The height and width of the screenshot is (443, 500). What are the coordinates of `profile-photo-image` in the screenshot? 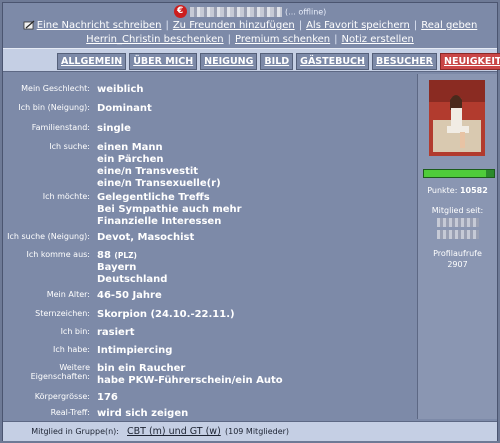 It's located at (457, 118).